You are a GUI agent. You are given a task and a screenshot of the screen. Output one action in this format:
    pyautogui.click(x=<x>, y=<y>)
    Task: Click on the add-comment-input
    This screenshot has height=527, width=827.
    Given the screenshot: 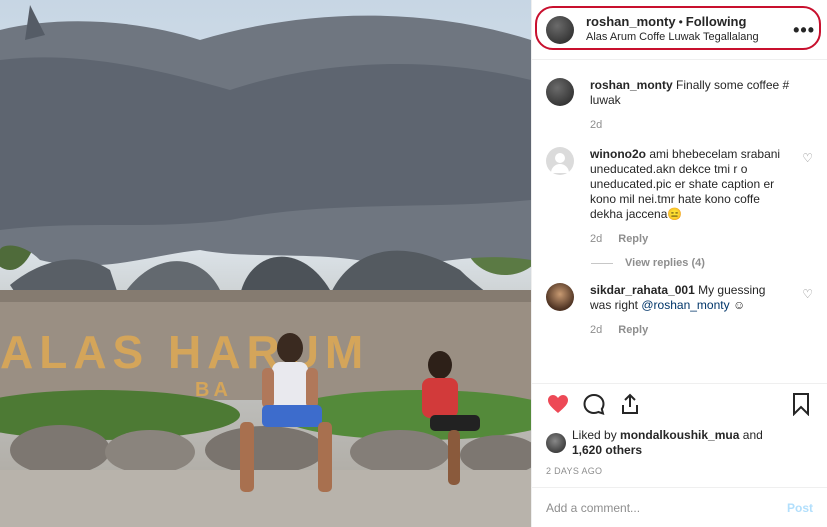 What is the action you would take?
    pyautogui.click(x=666, y=507)
    